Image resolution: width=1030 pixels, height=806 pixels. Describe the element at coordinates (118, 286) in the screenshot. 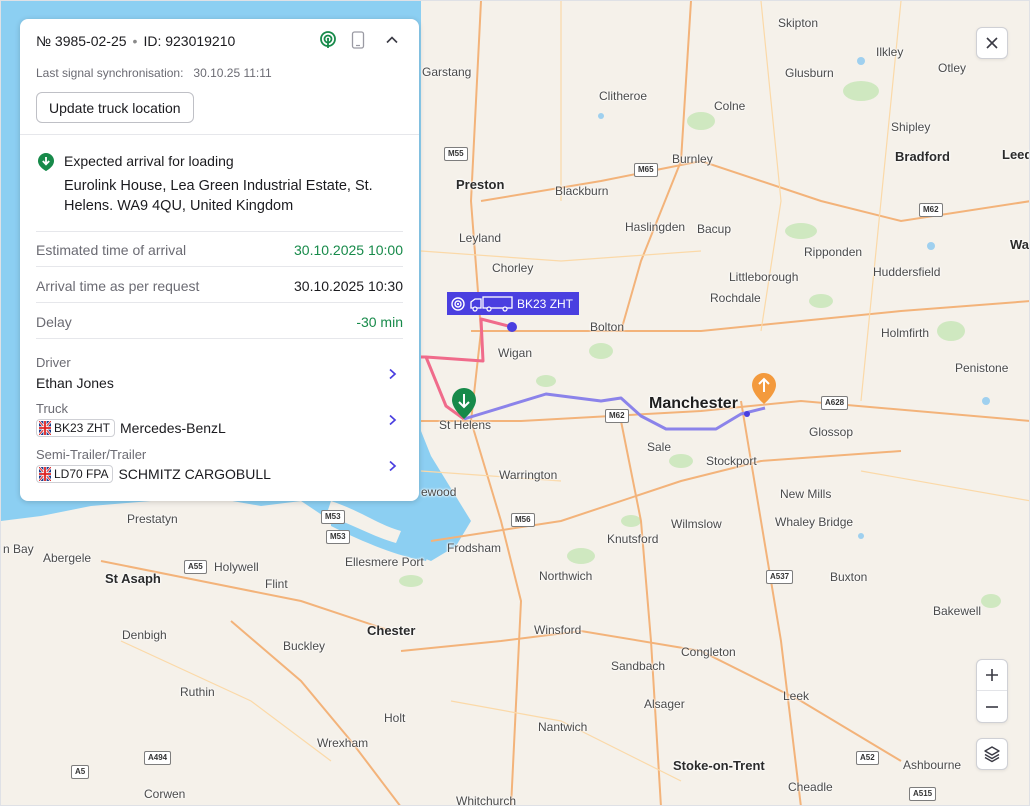

I see `requested-arrival-label: Arrival time as per request` at that location.